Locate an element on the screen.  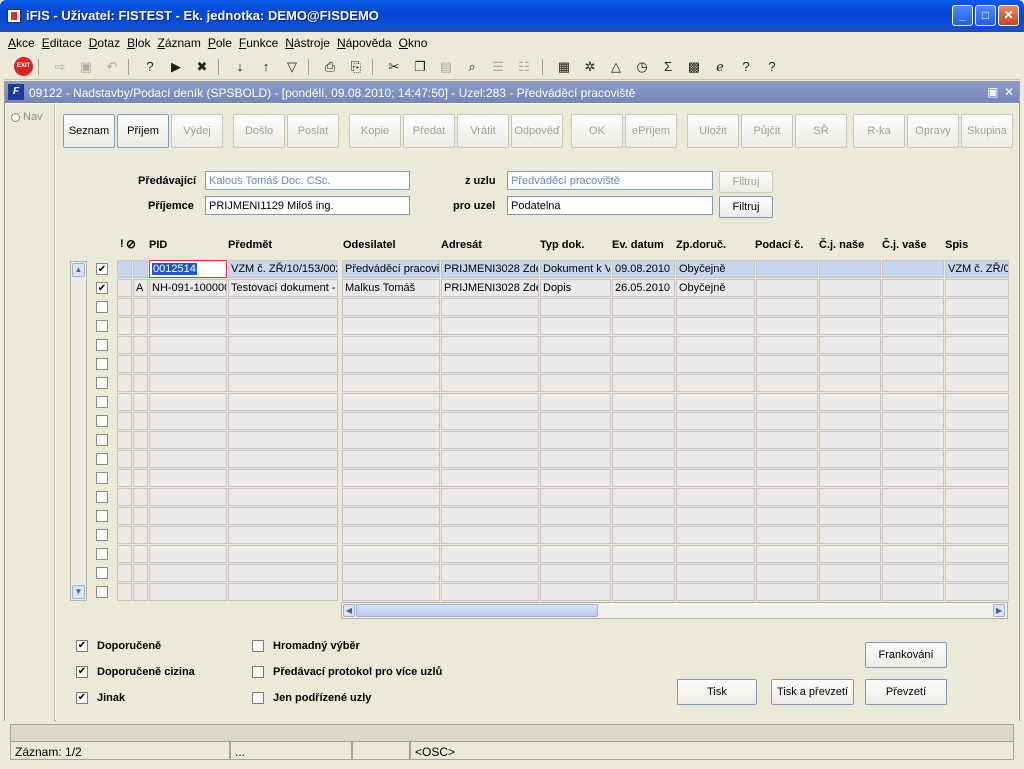
ulozit-button: Uložit is located at coordinates (713, 131).